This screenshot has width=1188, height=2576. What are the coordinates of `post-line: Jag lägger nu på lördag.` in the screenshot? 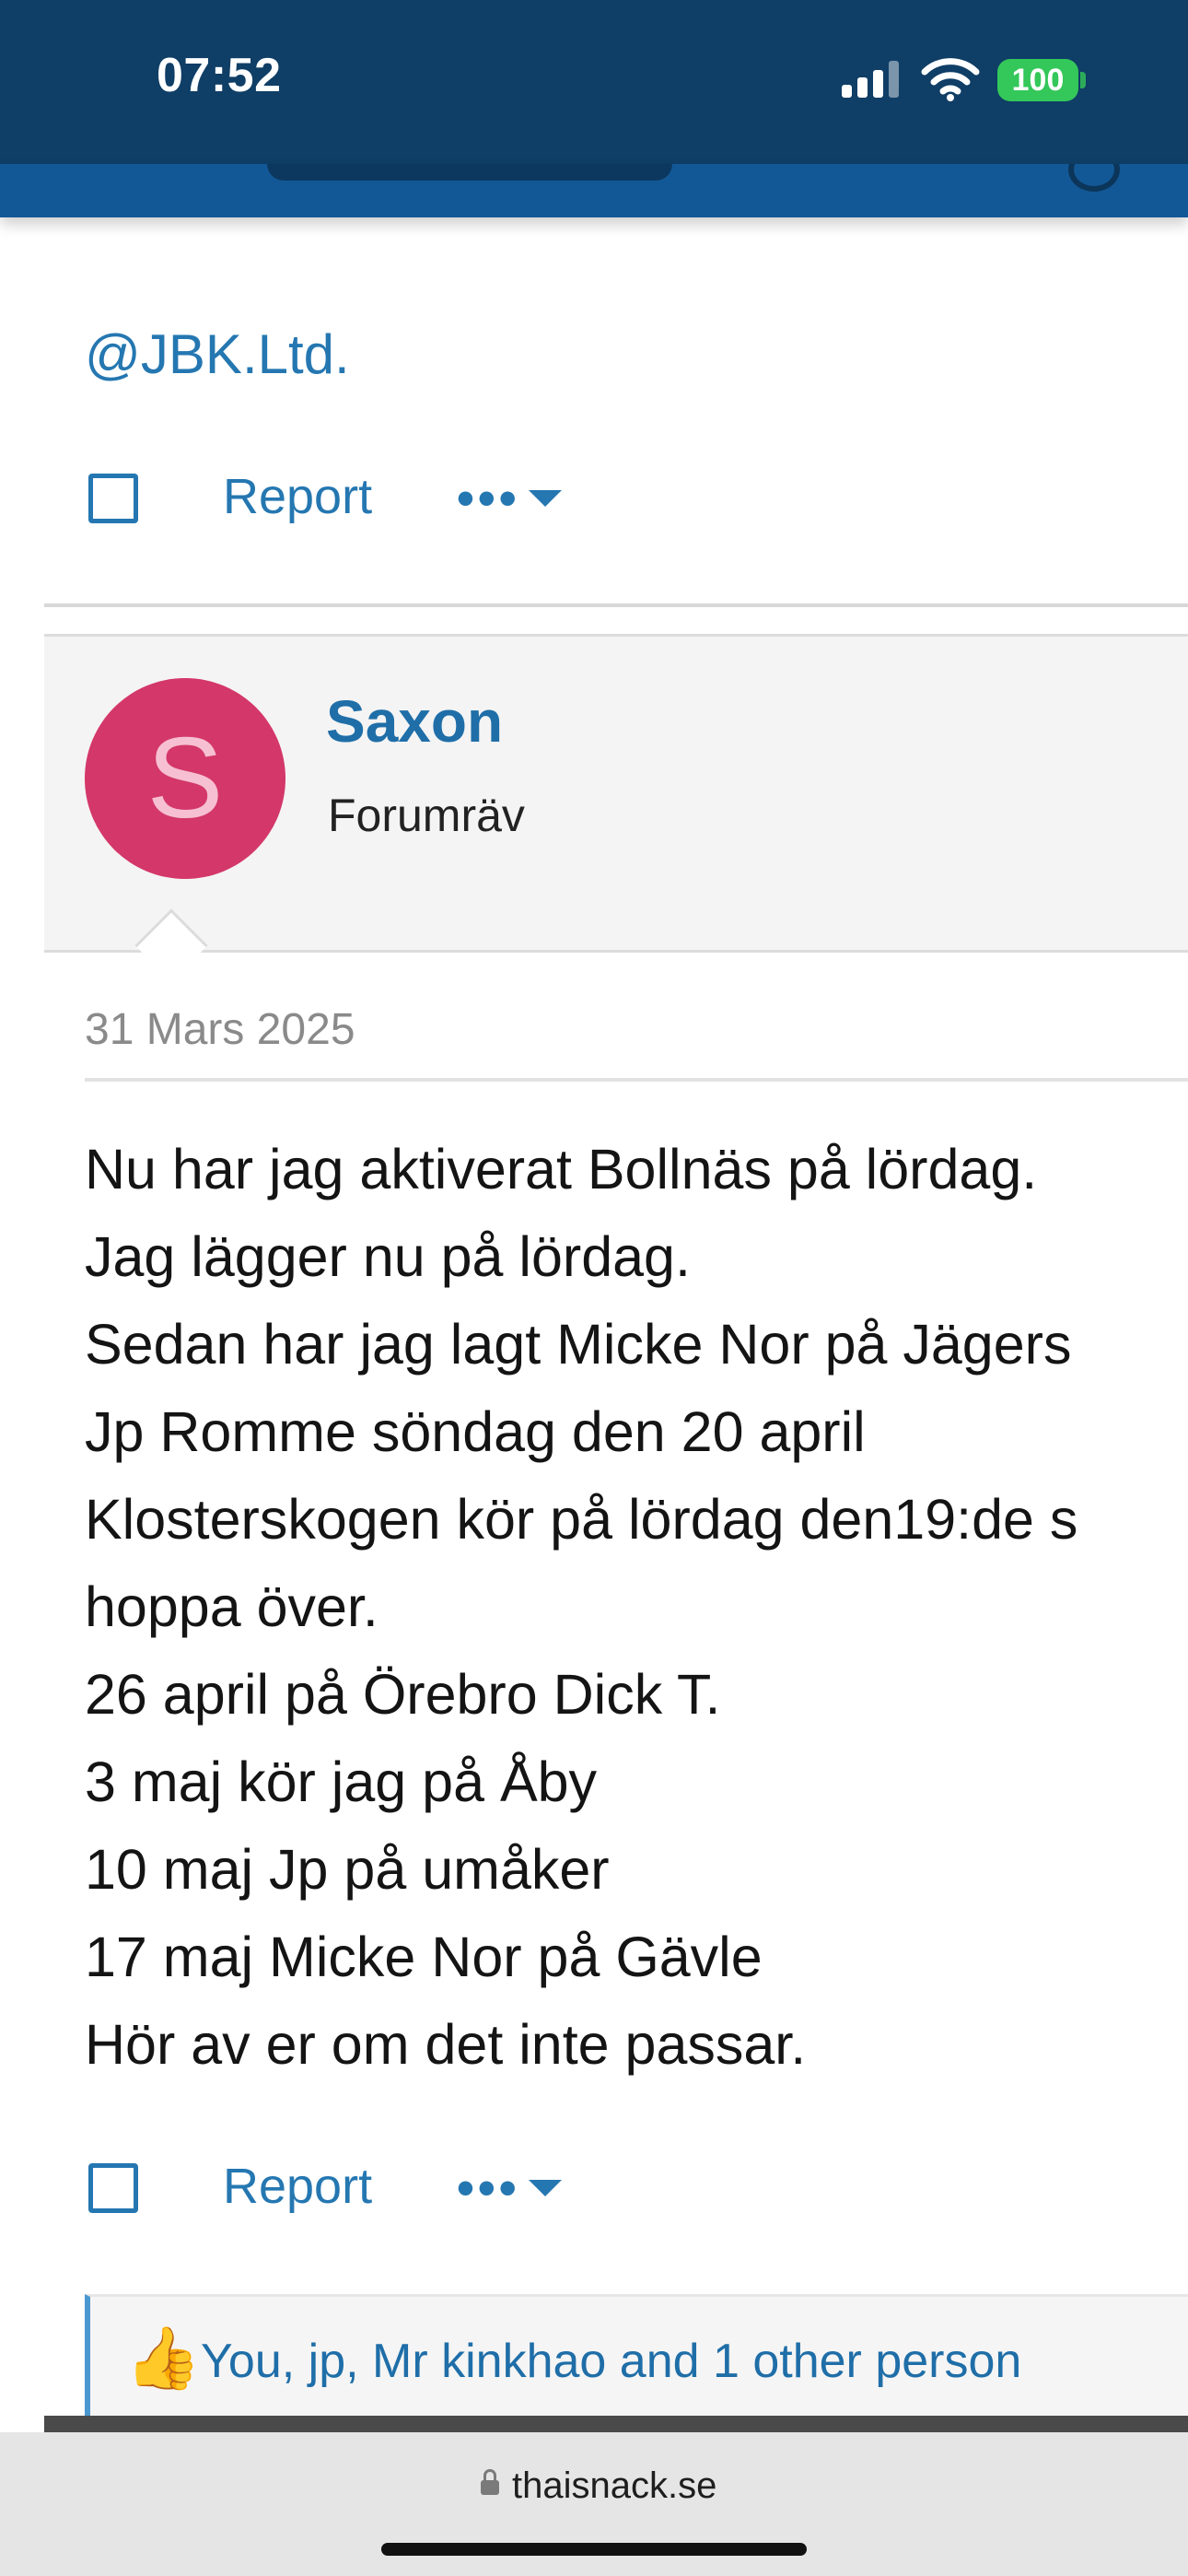 It's located at (388, 1256).